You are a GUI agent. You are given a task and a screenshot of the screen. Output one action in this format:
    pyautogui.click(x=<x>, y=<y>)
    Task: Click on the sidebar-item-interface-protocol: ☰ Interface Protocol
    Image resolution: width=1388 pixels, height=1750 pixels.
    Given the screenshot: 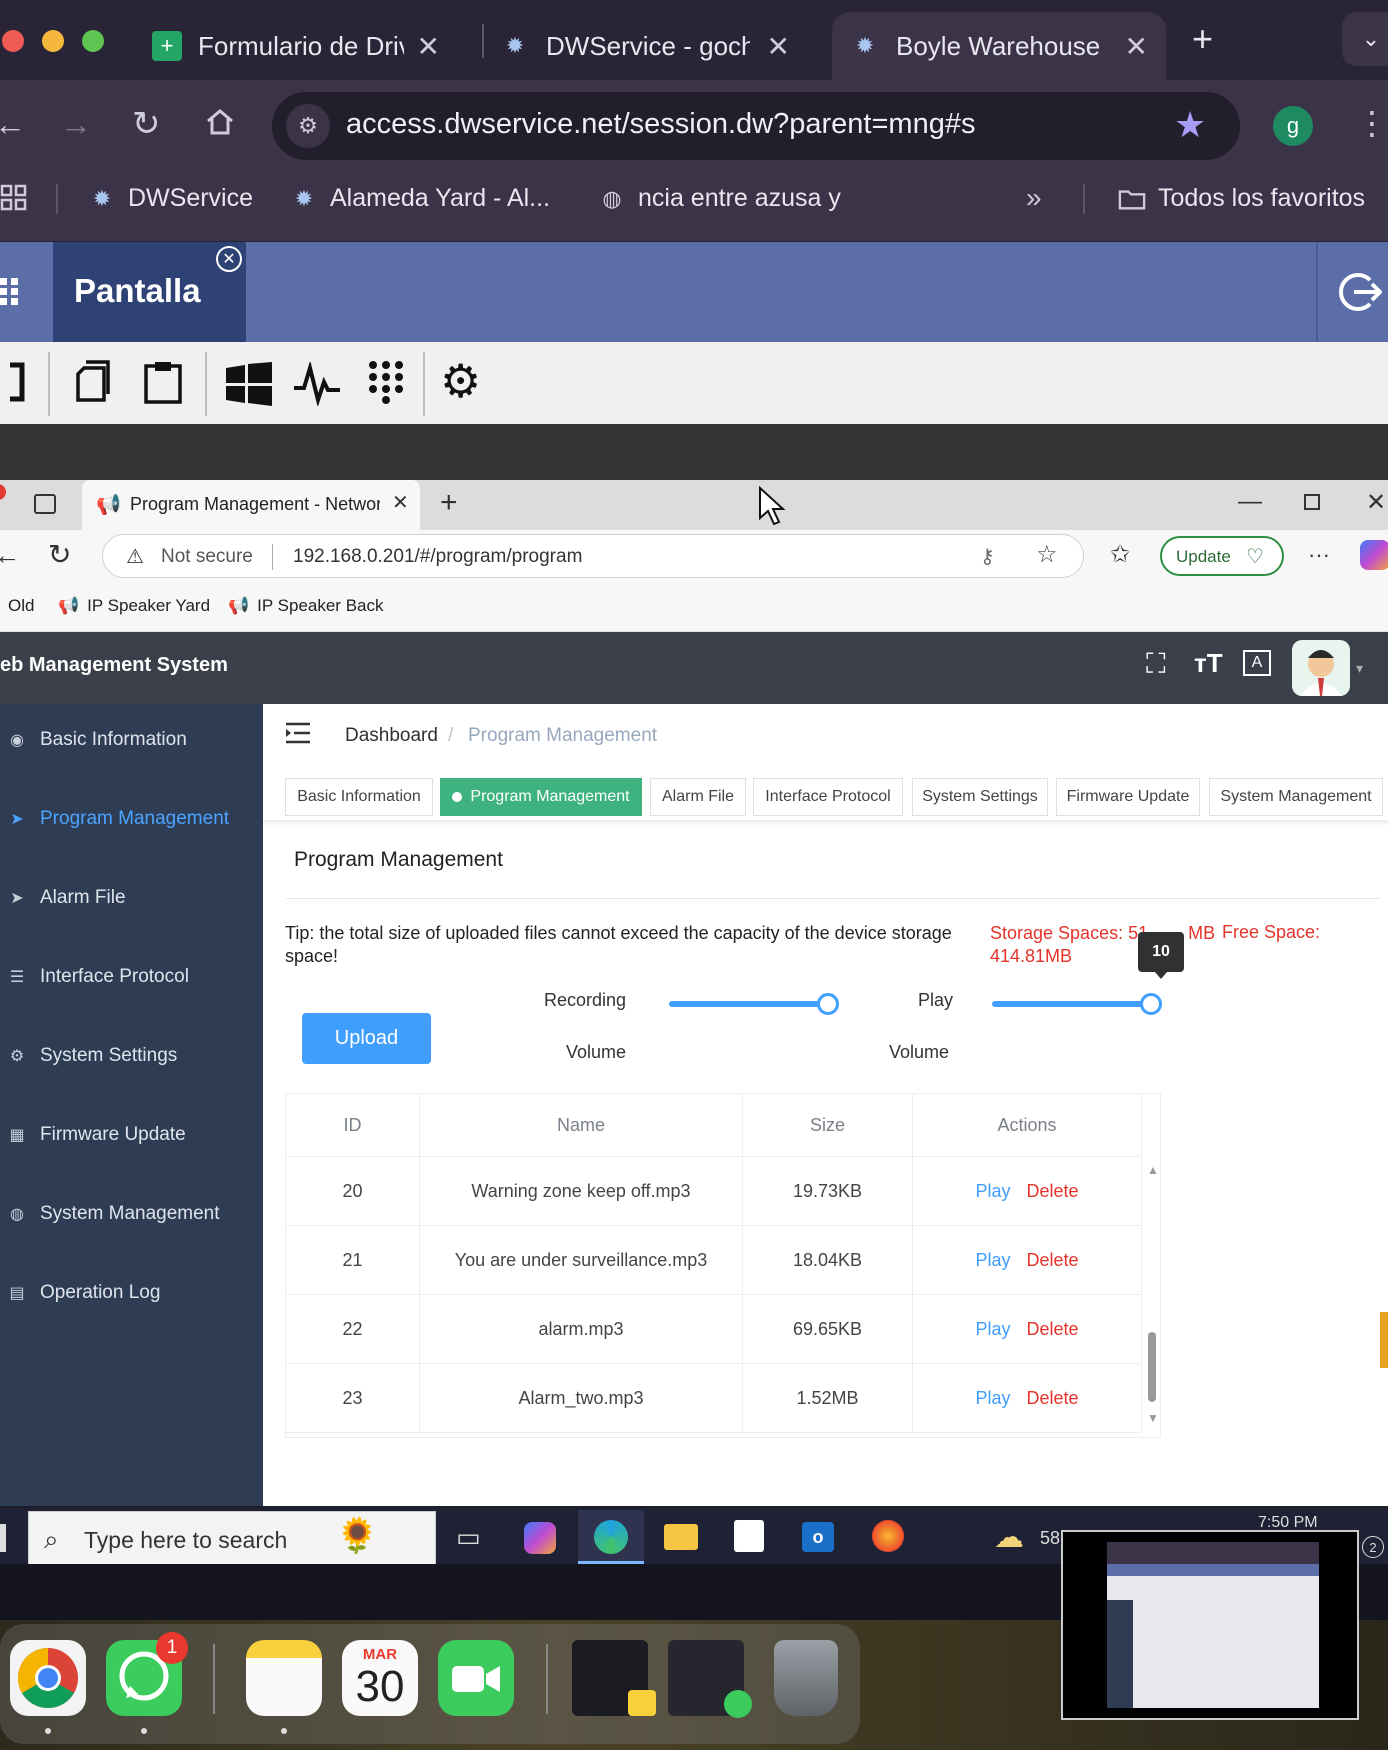 What is the action you would take?
    pyautogui.click(x=131, y=977)
    